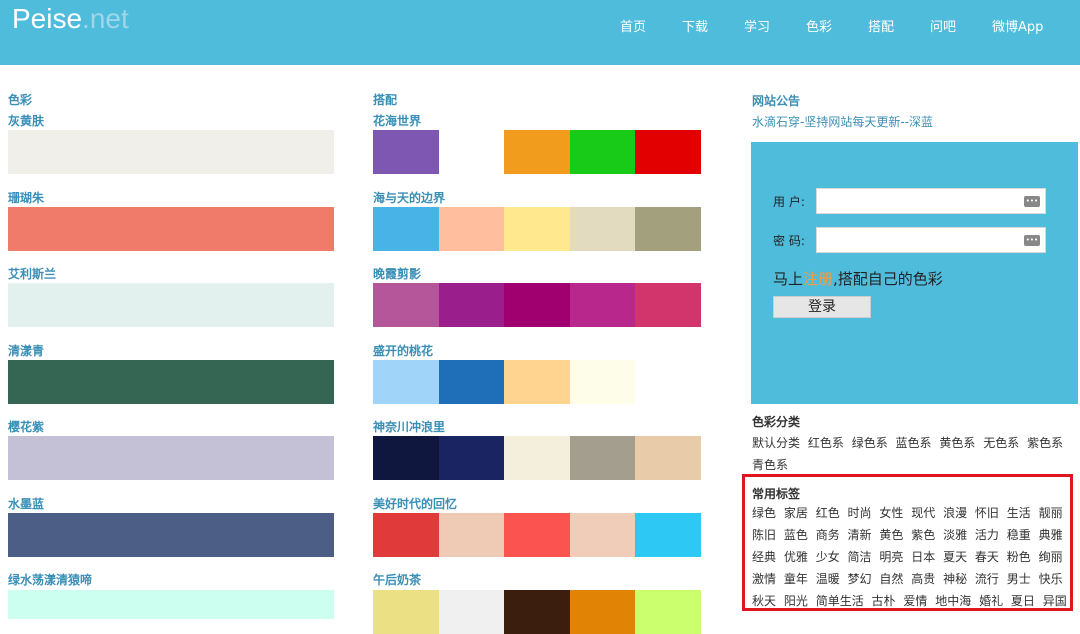 The height and width of the screenshot is (634, 1080). Describe the element at coordinates (757, 28) in the screenshot. I see `nav-learn: 学习` at that location.